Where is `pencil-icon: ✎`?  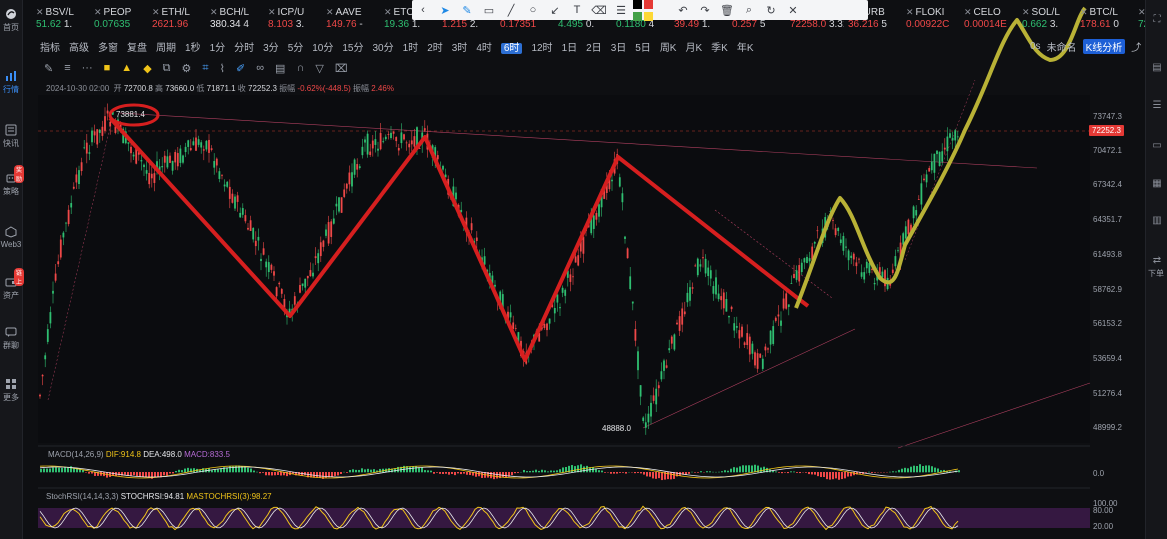 pencil-icon: ✎ is located at coordinates (48, 68).